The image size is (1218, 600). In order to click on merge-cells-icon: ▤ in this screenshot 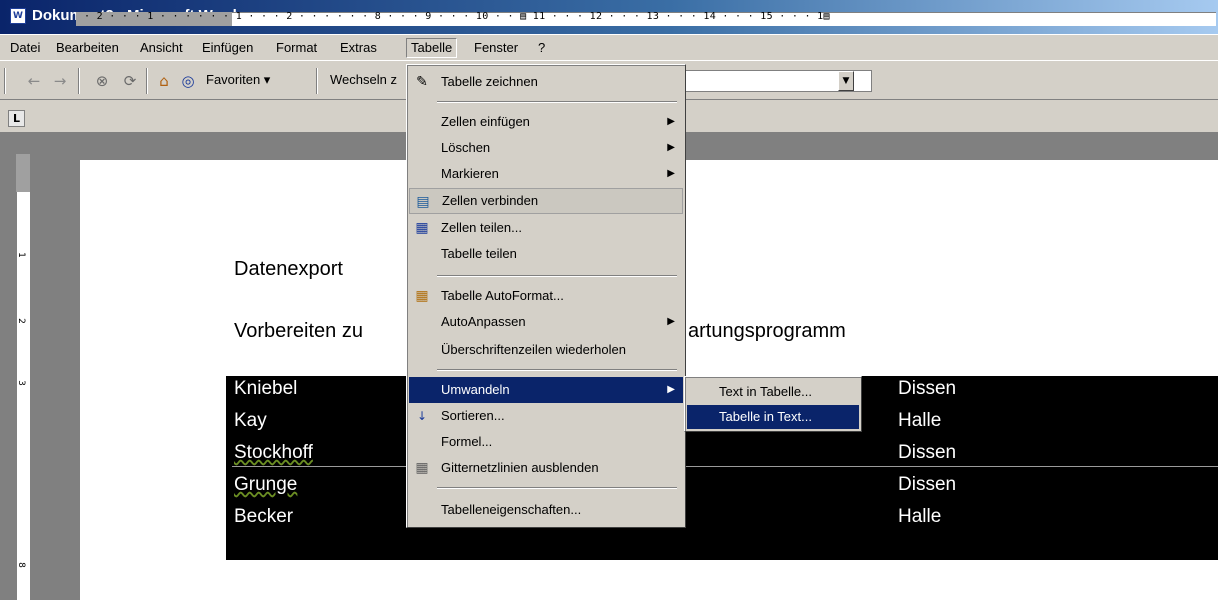, I will do `click(423, 202)`.